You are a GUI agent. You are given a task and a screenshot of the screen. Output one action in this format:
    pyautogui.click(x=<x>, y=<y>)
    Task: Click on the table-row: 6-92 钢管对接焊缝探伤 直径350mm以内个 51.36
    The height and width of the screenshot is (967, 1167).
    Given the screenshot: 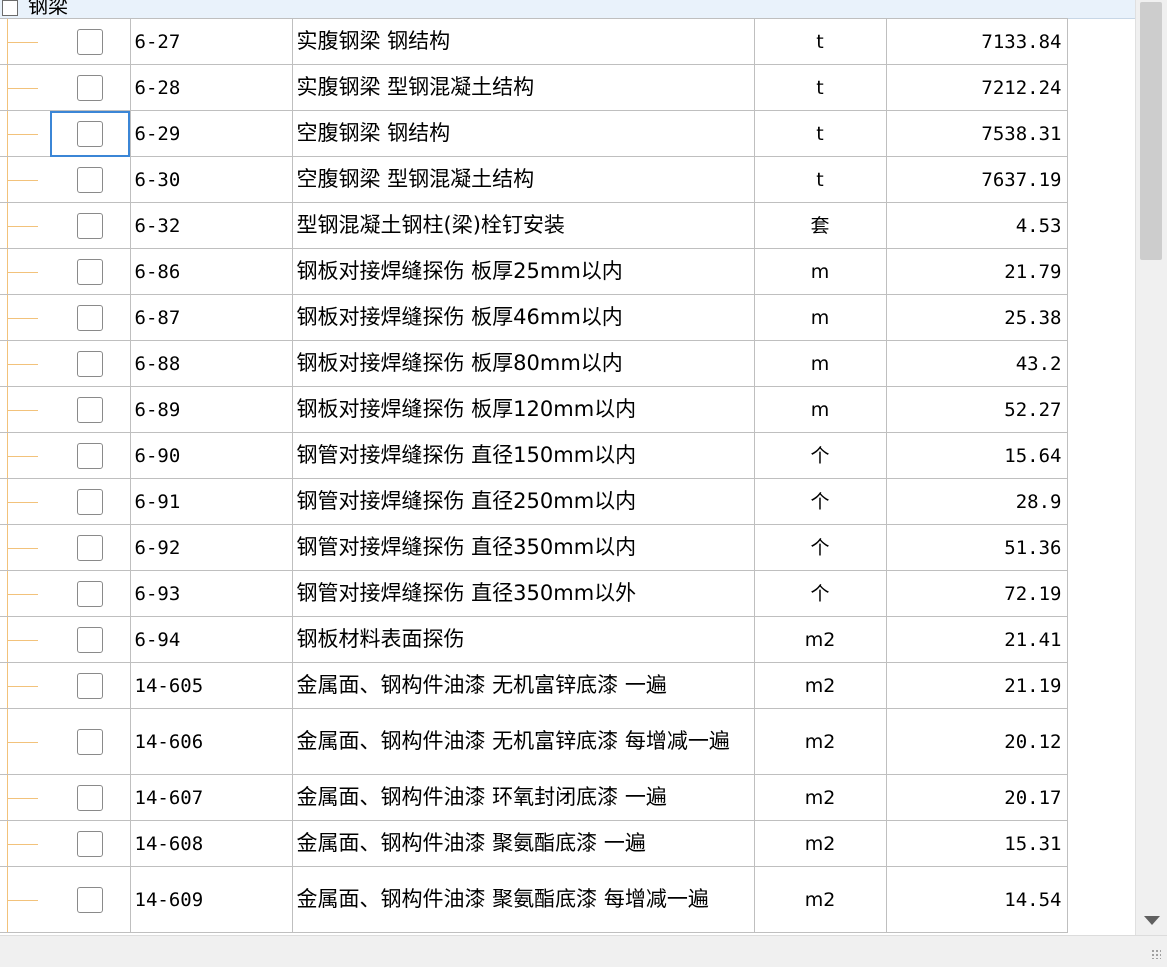 What is the action you would take?
    pyautogui.click(x=534, y=547)
    